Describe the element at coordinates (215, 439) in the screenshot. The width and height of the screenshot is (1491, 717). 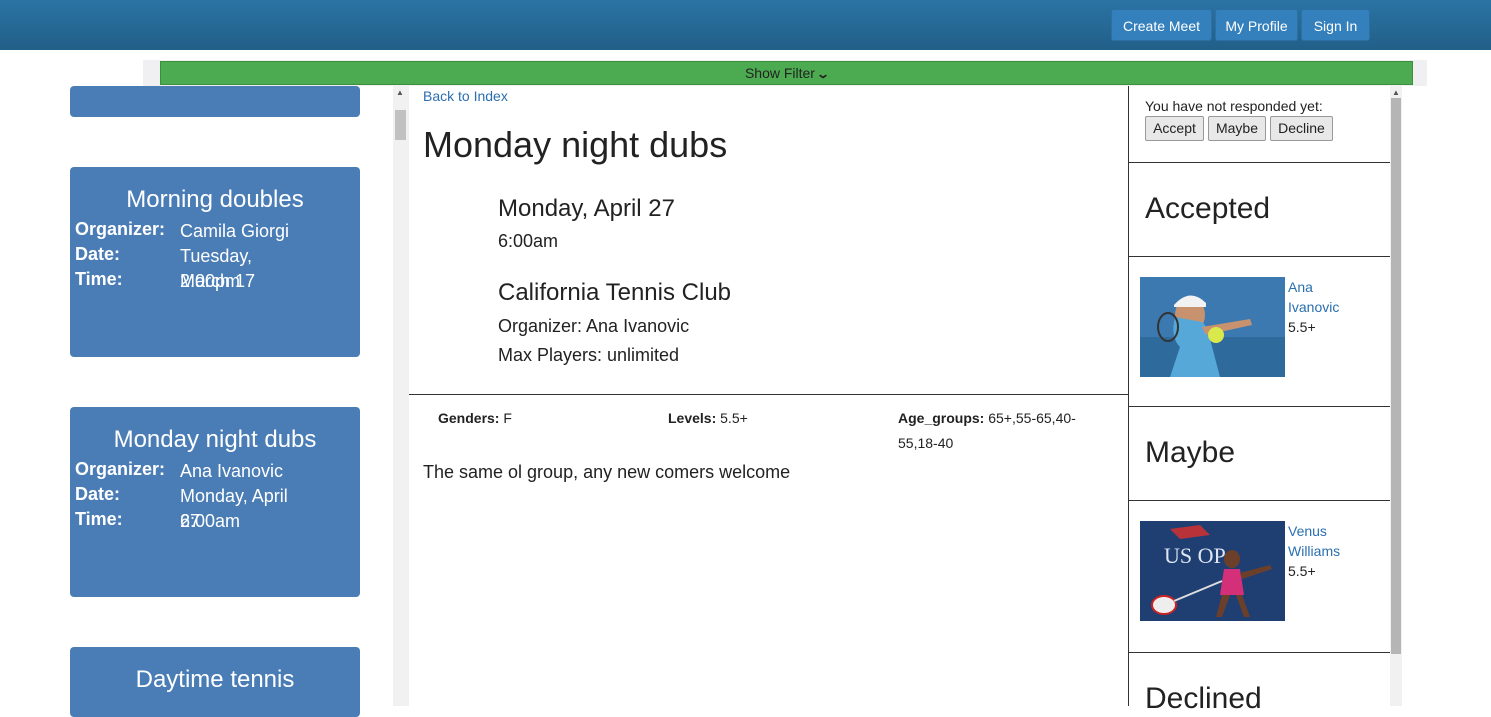
I see `meet-card-title: Monday night dubs` at that location.